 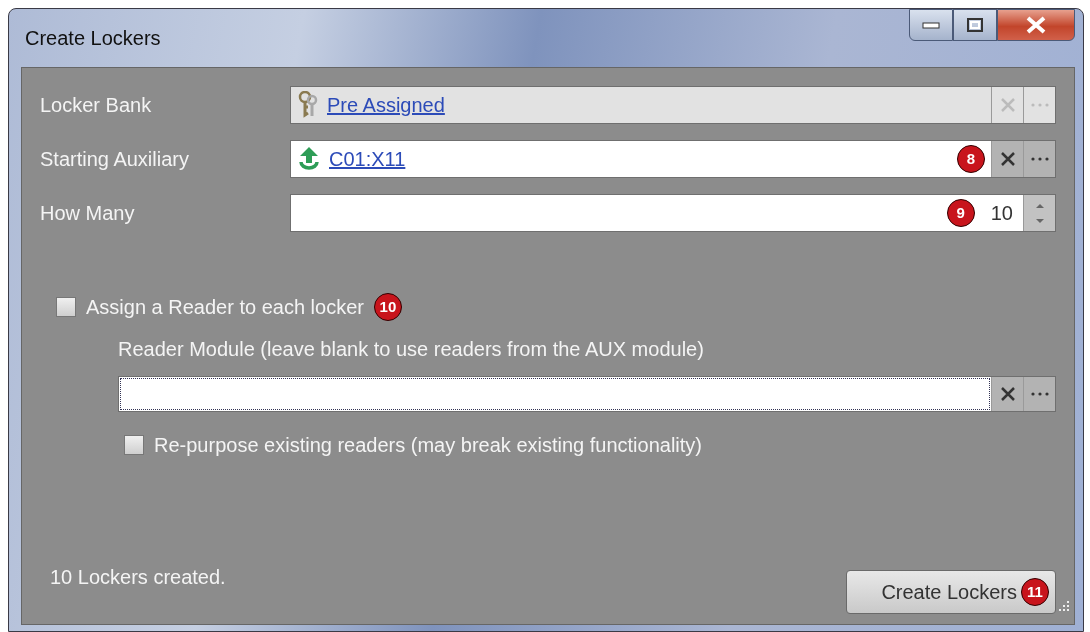 What do you see at coordinates (428, 445) in the screenshot?
I see `checkbox-label: Re-purpose existing readers (may break existing functionality)` at bounding box center [428, 445].